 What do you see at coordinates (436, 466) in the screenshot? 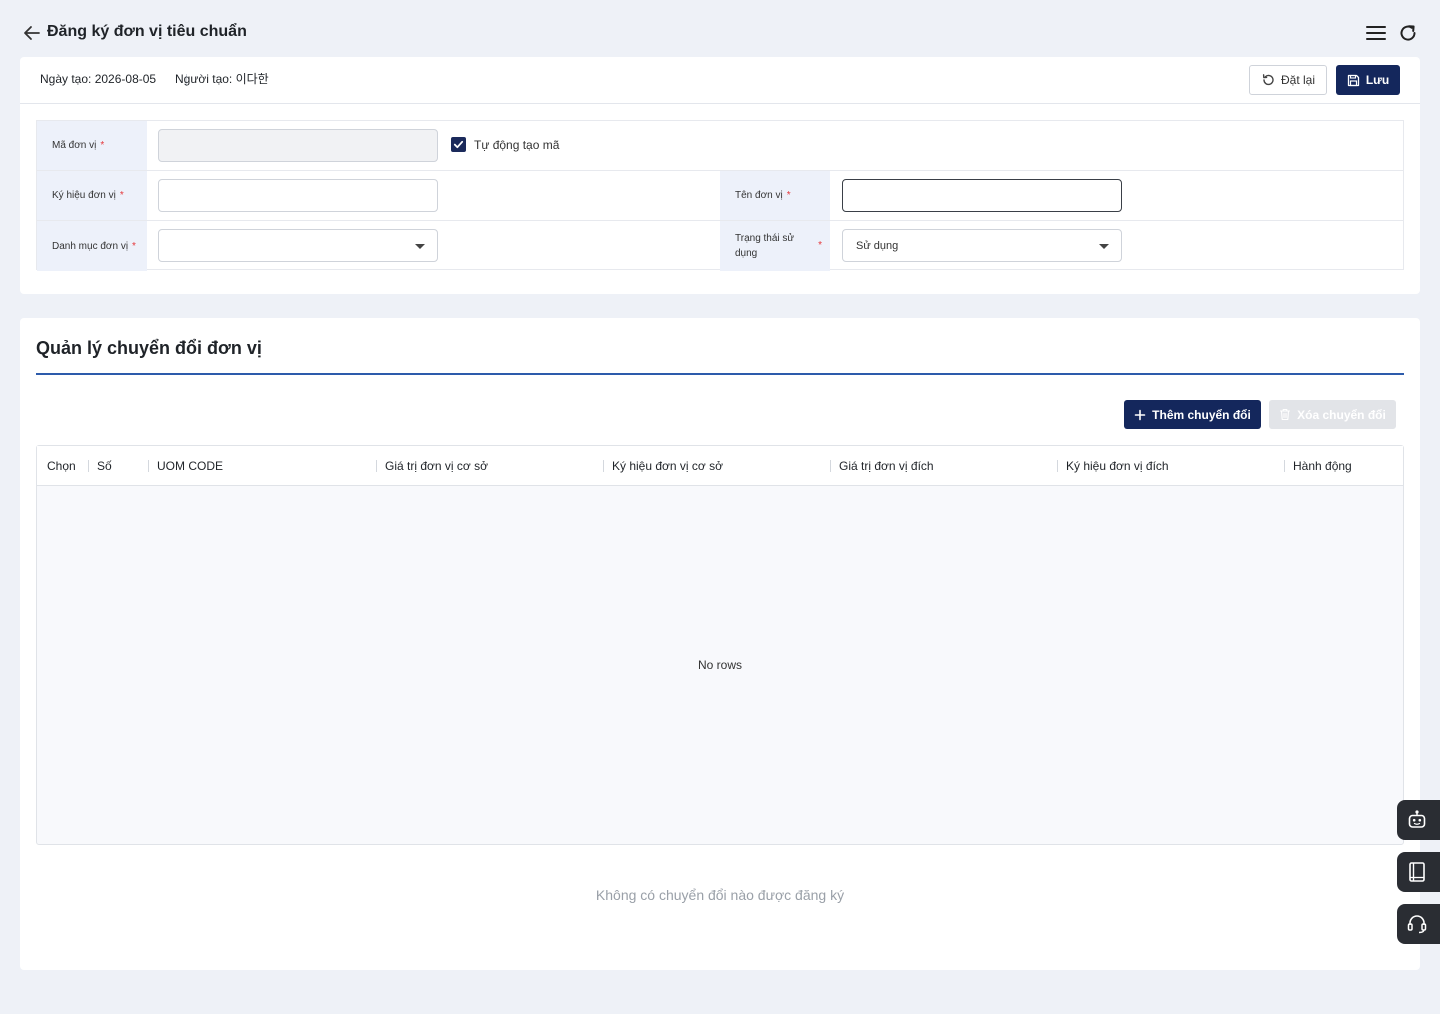
I see `column-header-base-value: Giá trị đơn vị cơ sở` at bounding box center [436, 466].